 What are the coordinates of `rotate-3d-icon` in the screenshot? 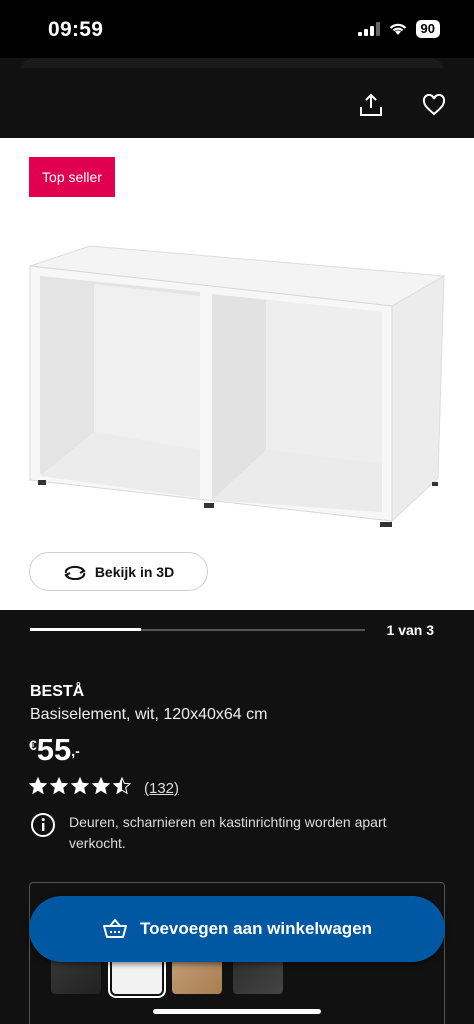 It's located at (75, 572).